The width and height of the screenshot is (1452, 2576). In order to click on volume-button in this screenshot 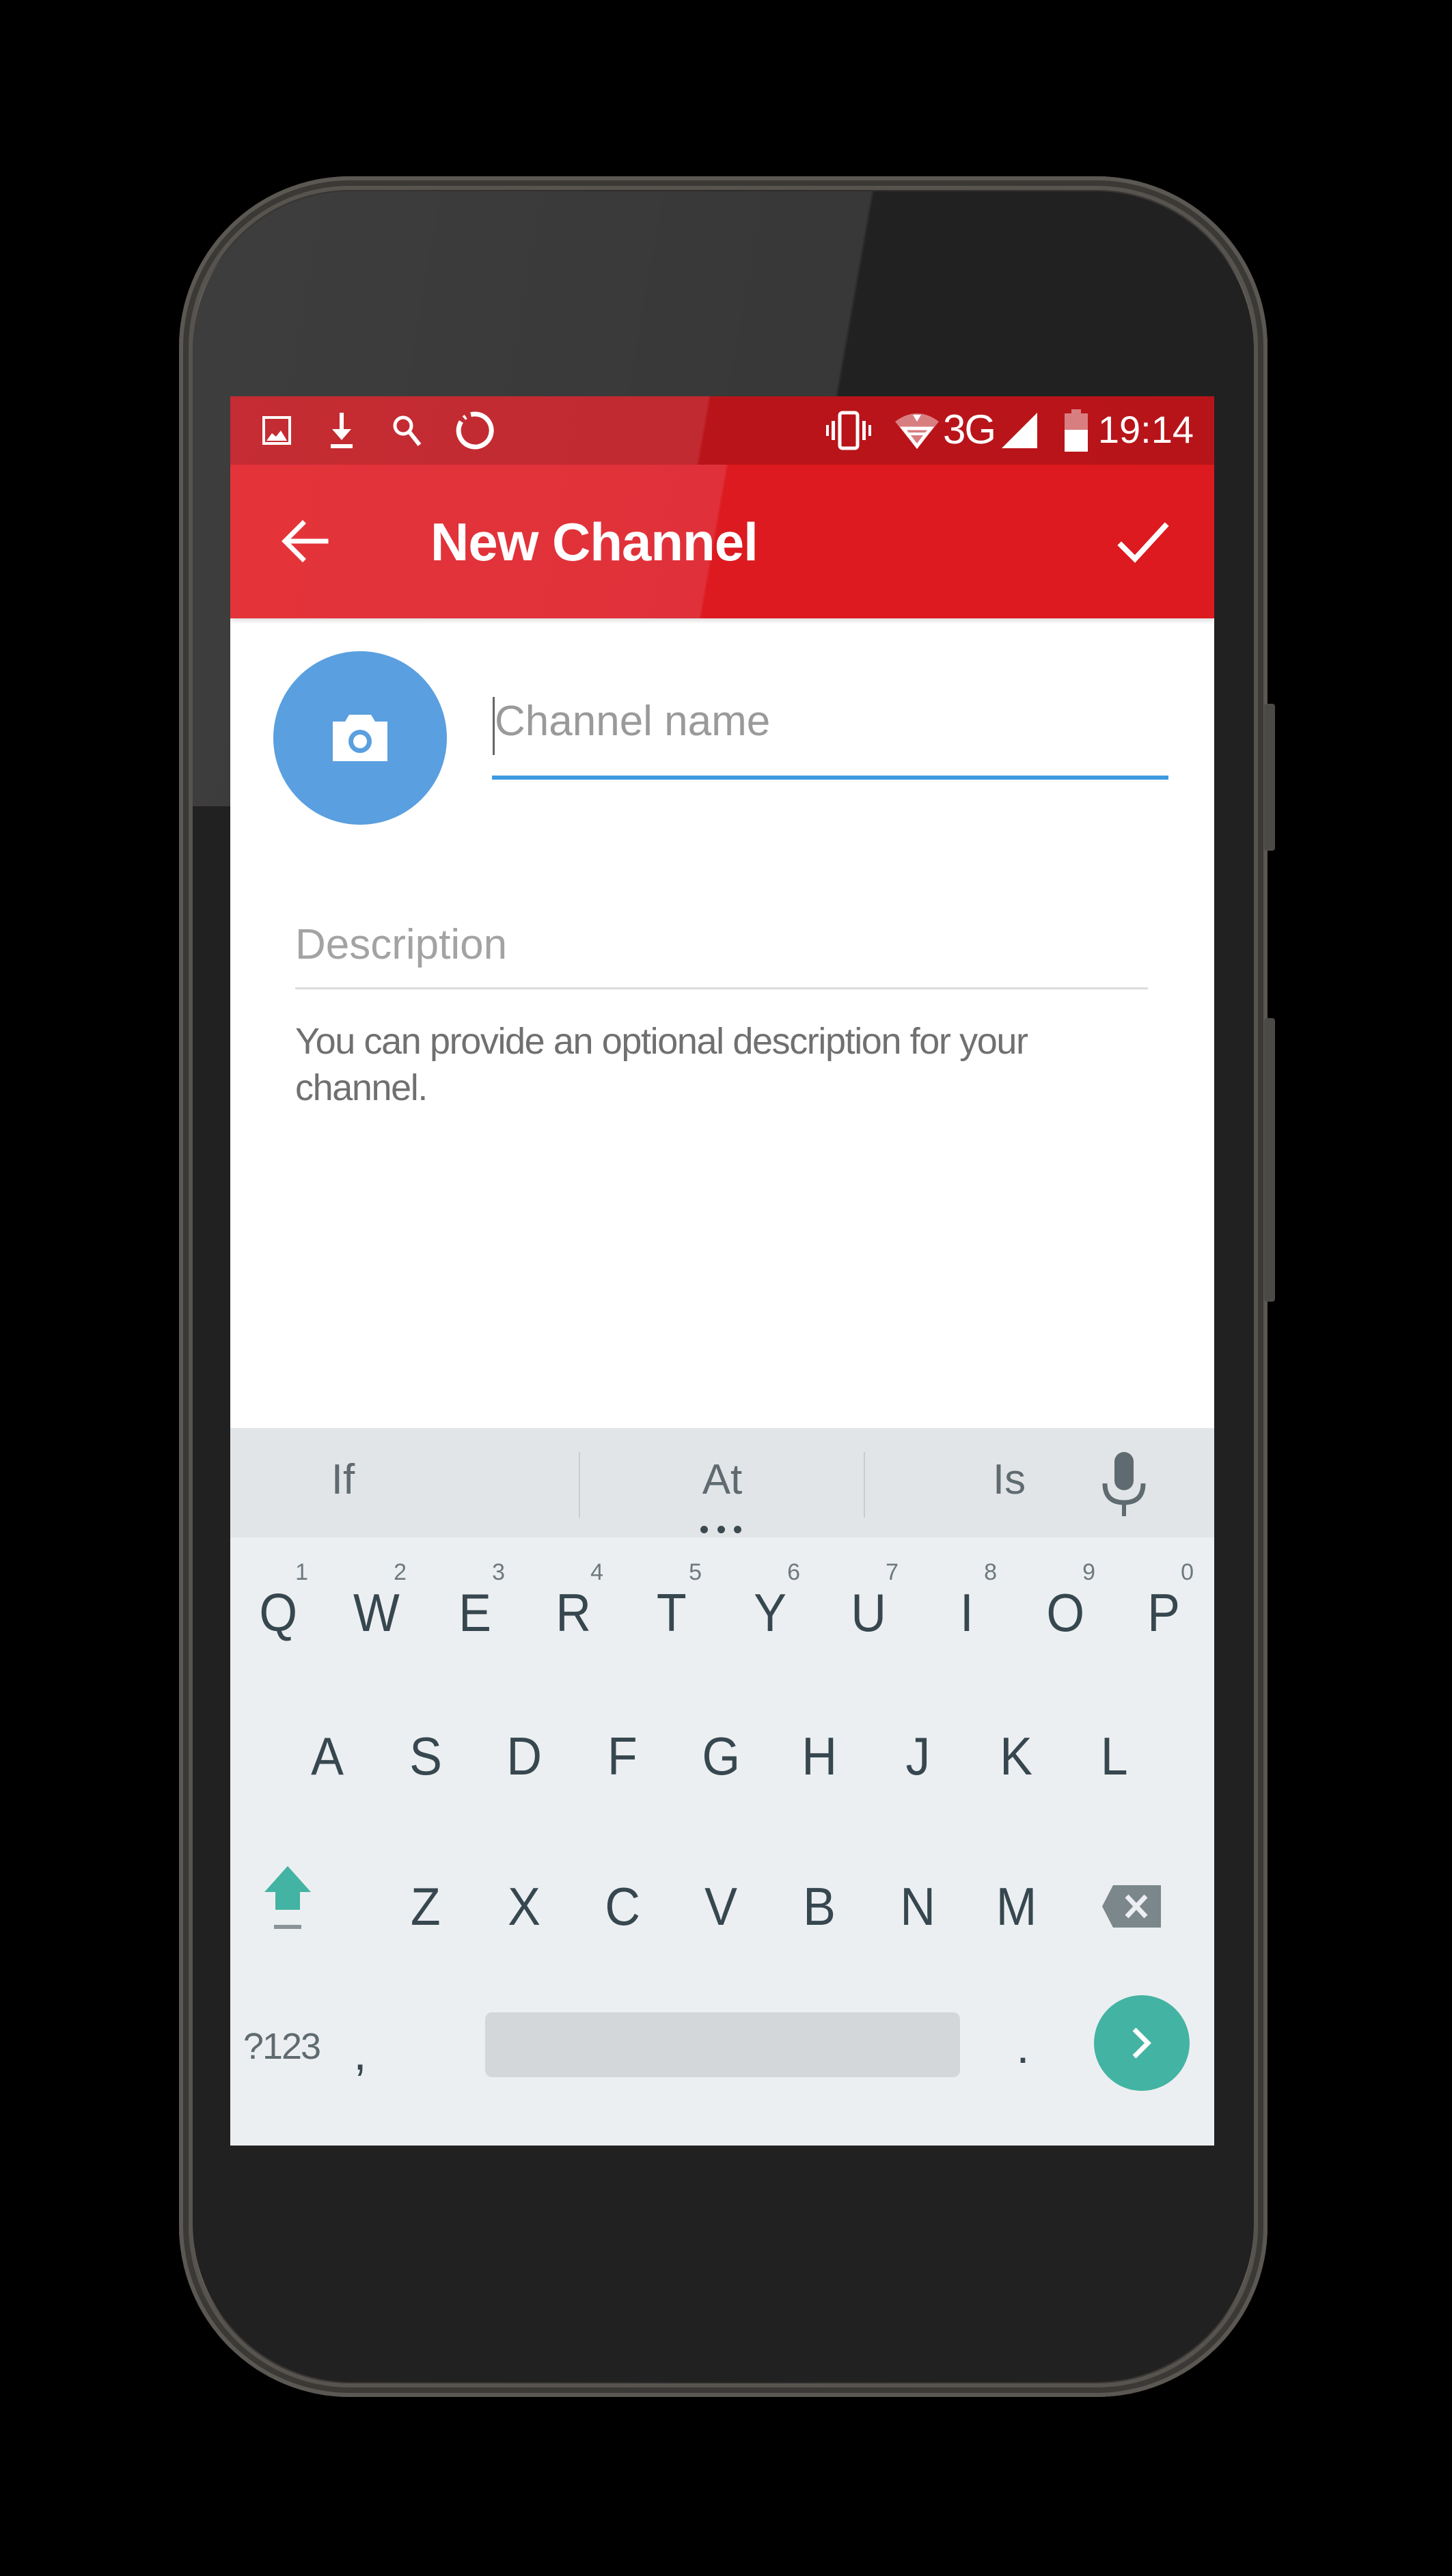, I will do `click(1269, 1160)`.